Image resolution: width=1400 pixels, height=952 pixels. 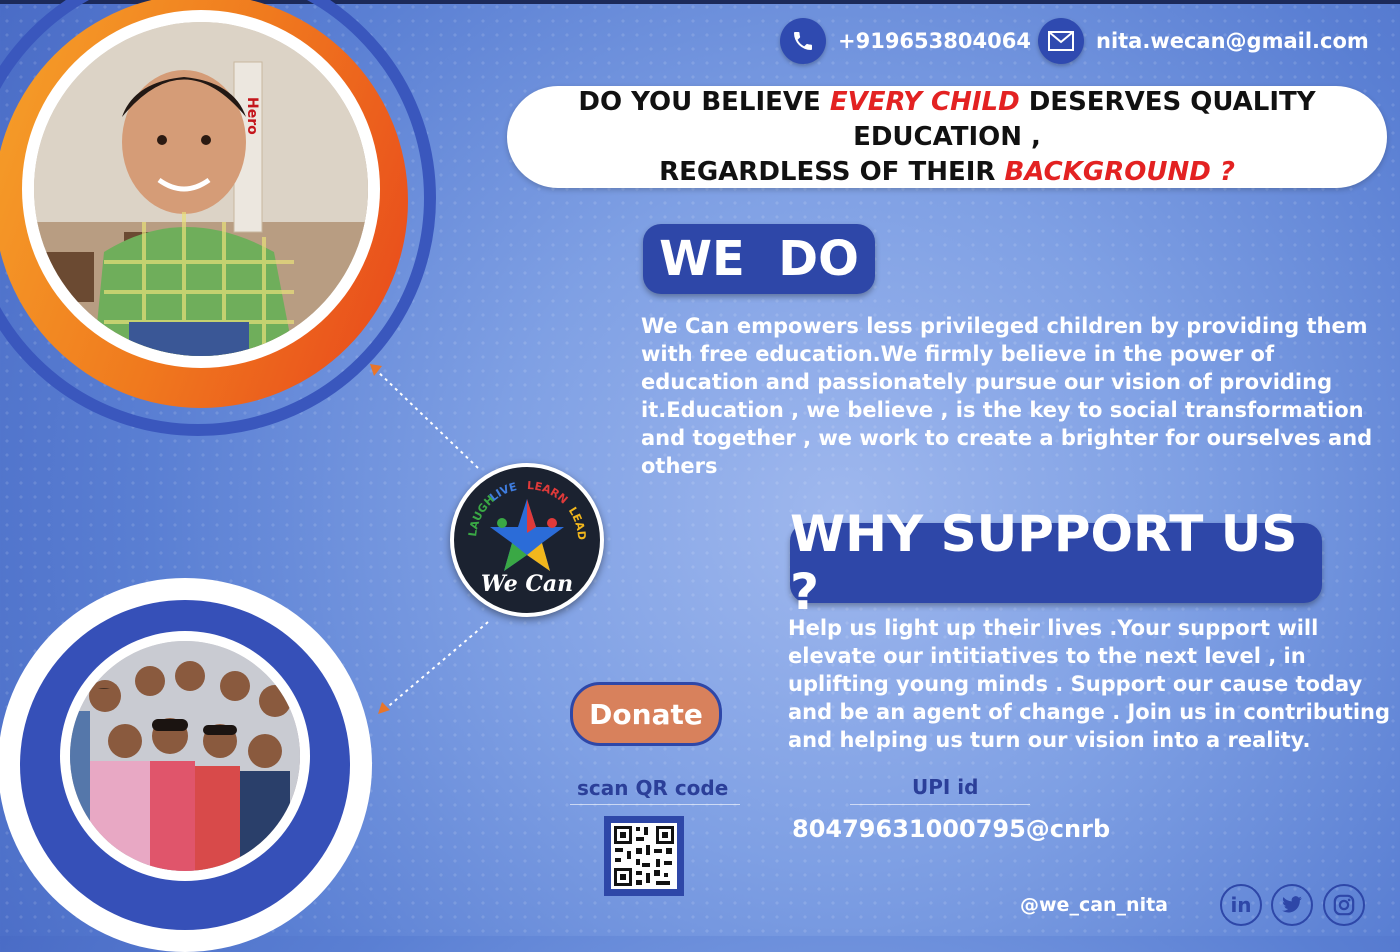 What do you see at coordinates (934, 41) in the screenshot?
I see `phone-number: +919653804064` at bounding box center [934, 41].